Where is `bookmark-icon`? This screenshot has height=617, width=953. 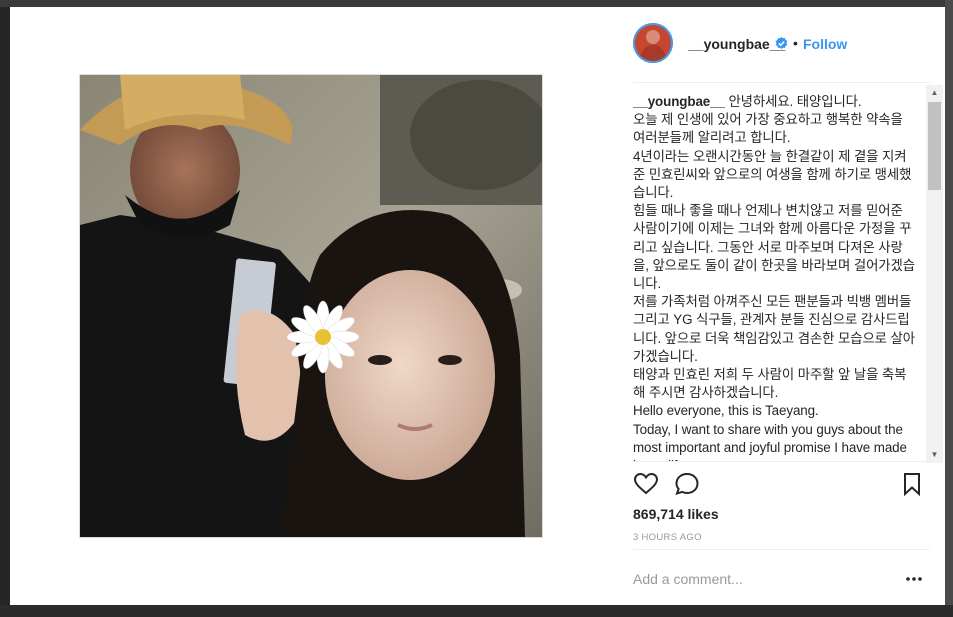 bookmark-icon is located at coordinates (912, 484).